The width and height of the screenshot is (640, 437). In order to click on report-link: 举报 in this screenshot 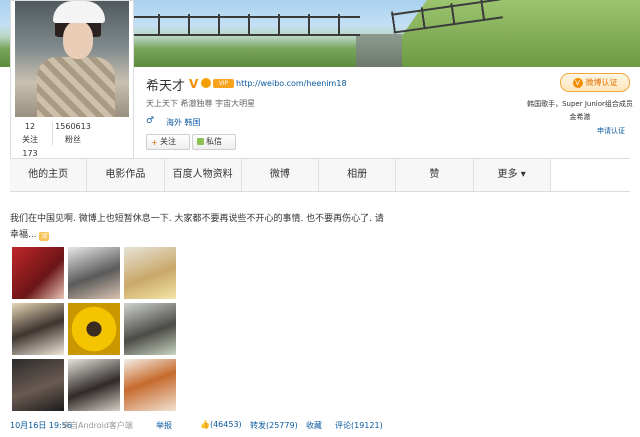, I will do `click(164, 425)`.